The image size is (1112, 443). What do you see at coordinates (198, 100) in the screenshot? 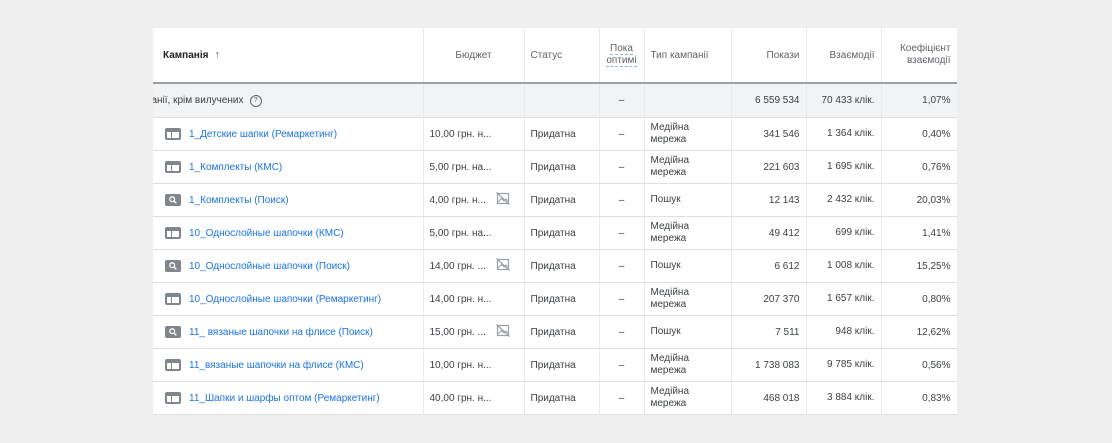
I see `total-label: кампанії, крім вилучених` at bounding box center [198, 100].